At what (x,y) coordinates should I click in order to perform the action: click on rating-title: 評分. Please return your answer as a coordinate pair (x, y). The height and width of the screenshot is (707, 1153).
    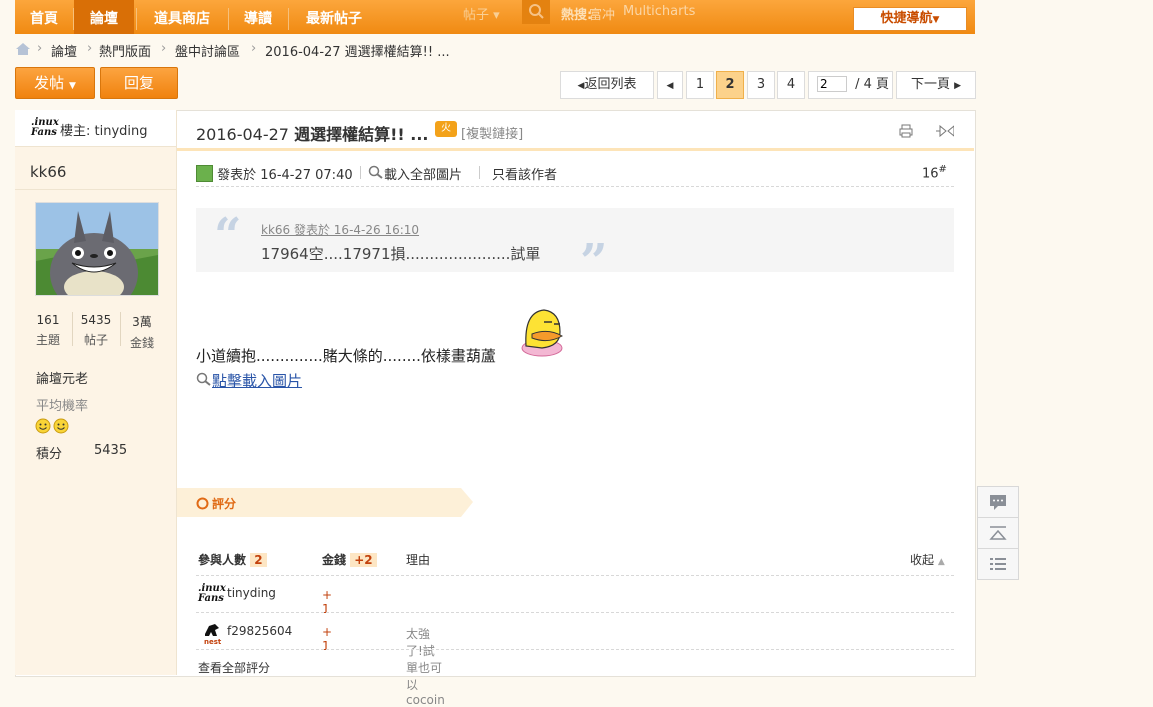
    Looking at the image, I should click on (224, 504).